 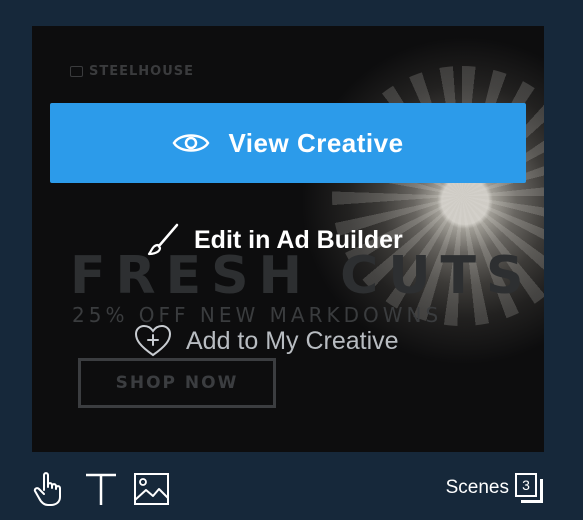 I want to click on image-tool-icon, so click(x=152, y=491).